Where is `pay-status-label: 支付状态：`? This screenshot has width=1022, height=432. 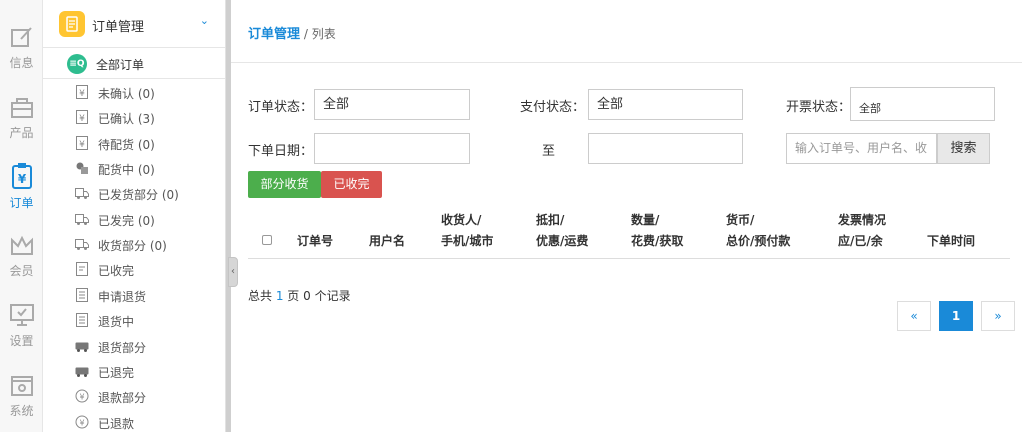 pay-status-label: 支付状态： is located at coordinates (553, 107).